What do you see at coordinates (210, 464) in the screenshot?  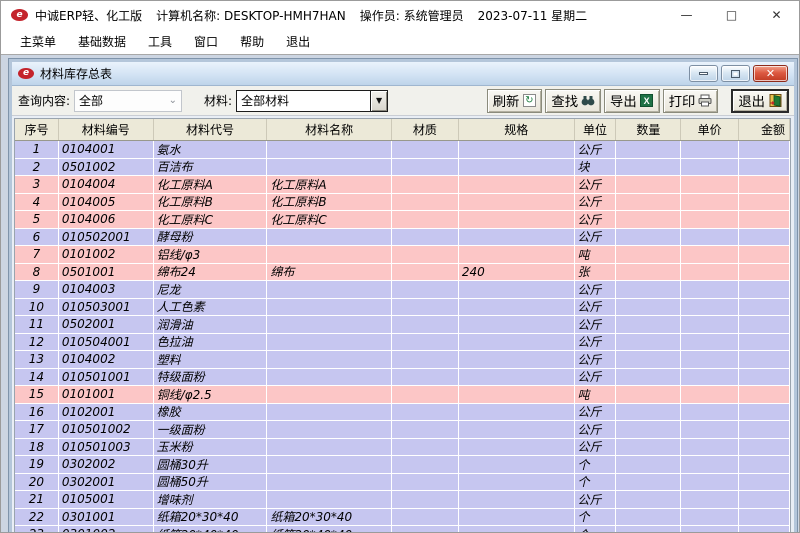 I see `table-cell-alias: 圆桶30升` at bounding box center [210, 464].